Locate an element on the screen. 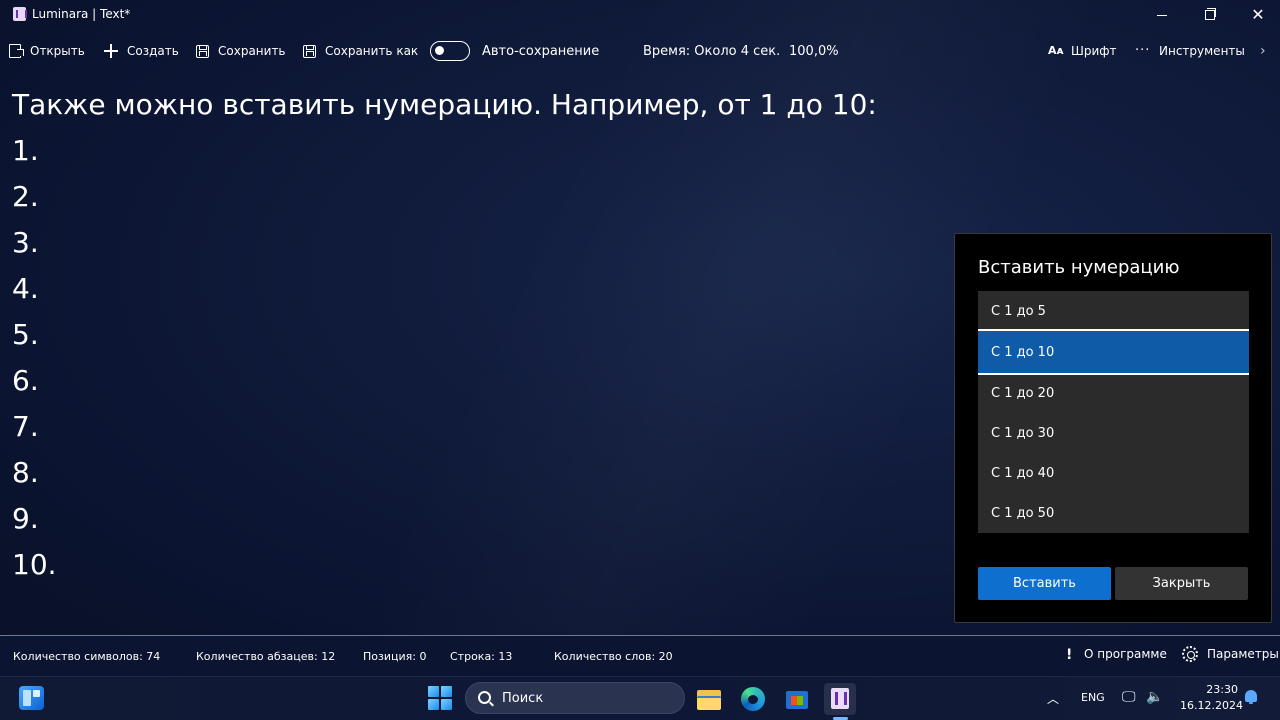 The height and width of the screenshot is (720, 1280). numbering-option-1-30: С 1 до 30 is located at coordinates (1113, 433).